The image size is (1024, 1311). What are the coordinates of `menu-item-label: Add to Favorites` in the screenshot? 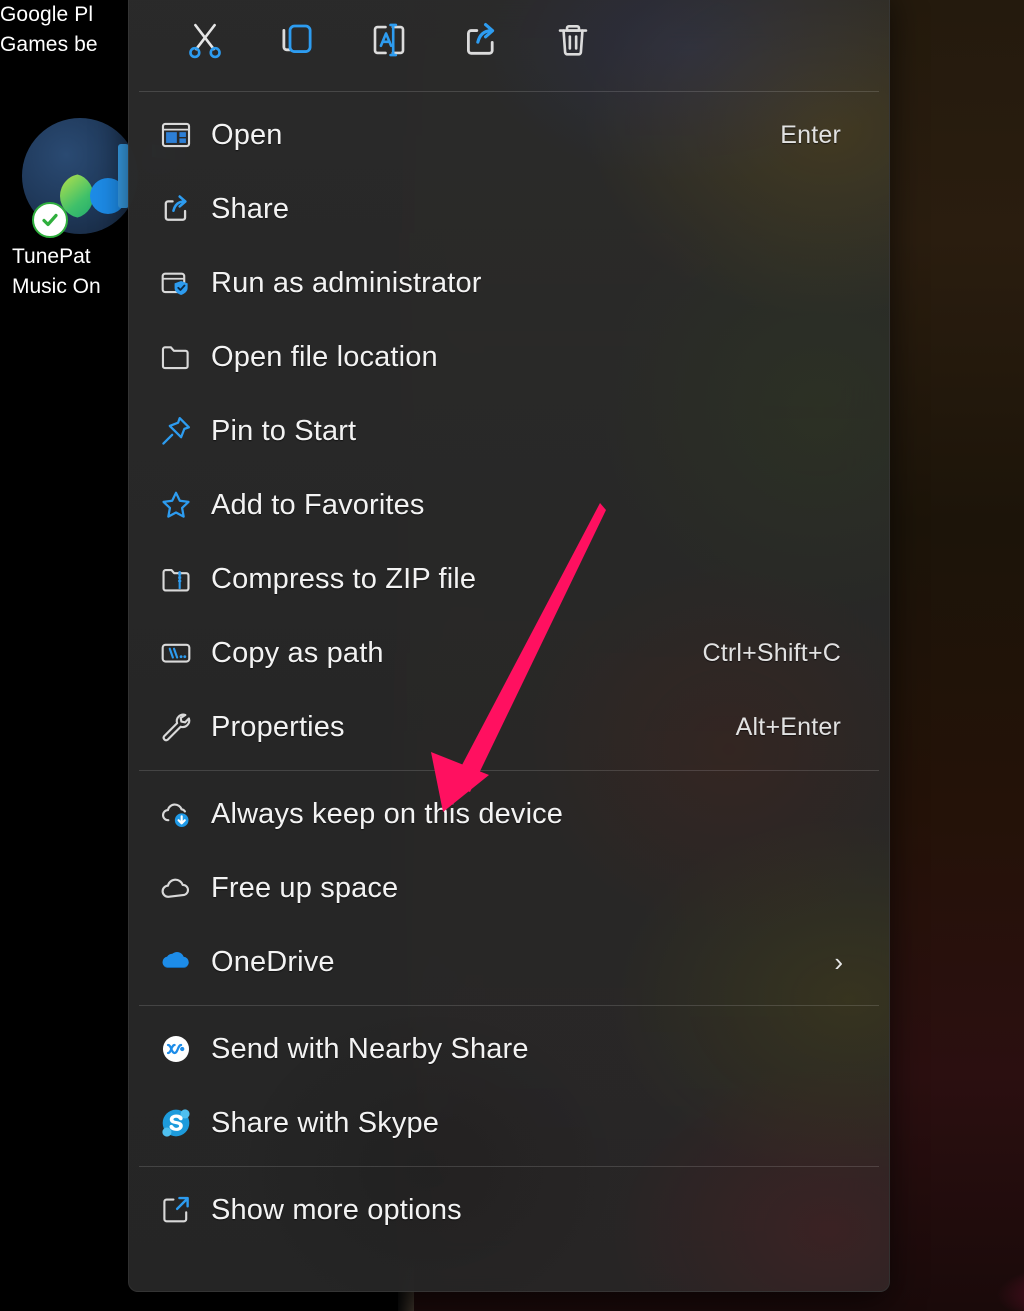 It's located at (318, 505).